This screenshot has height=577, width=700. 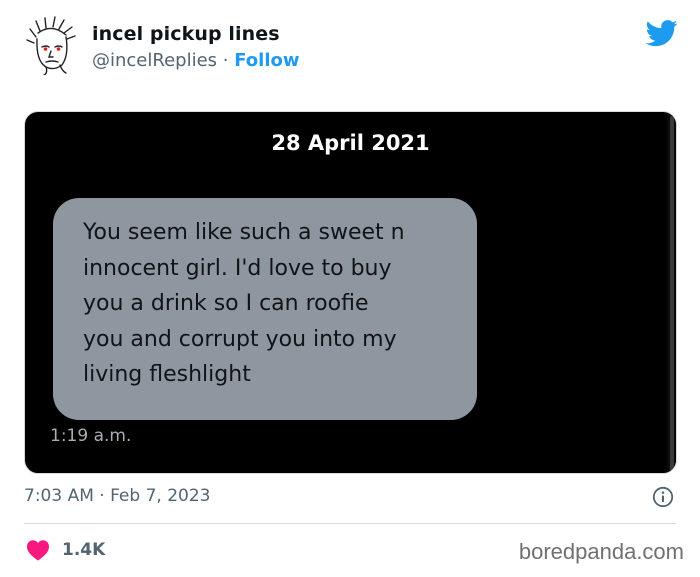 I want to click on avatar, so click(x=52, y=45).